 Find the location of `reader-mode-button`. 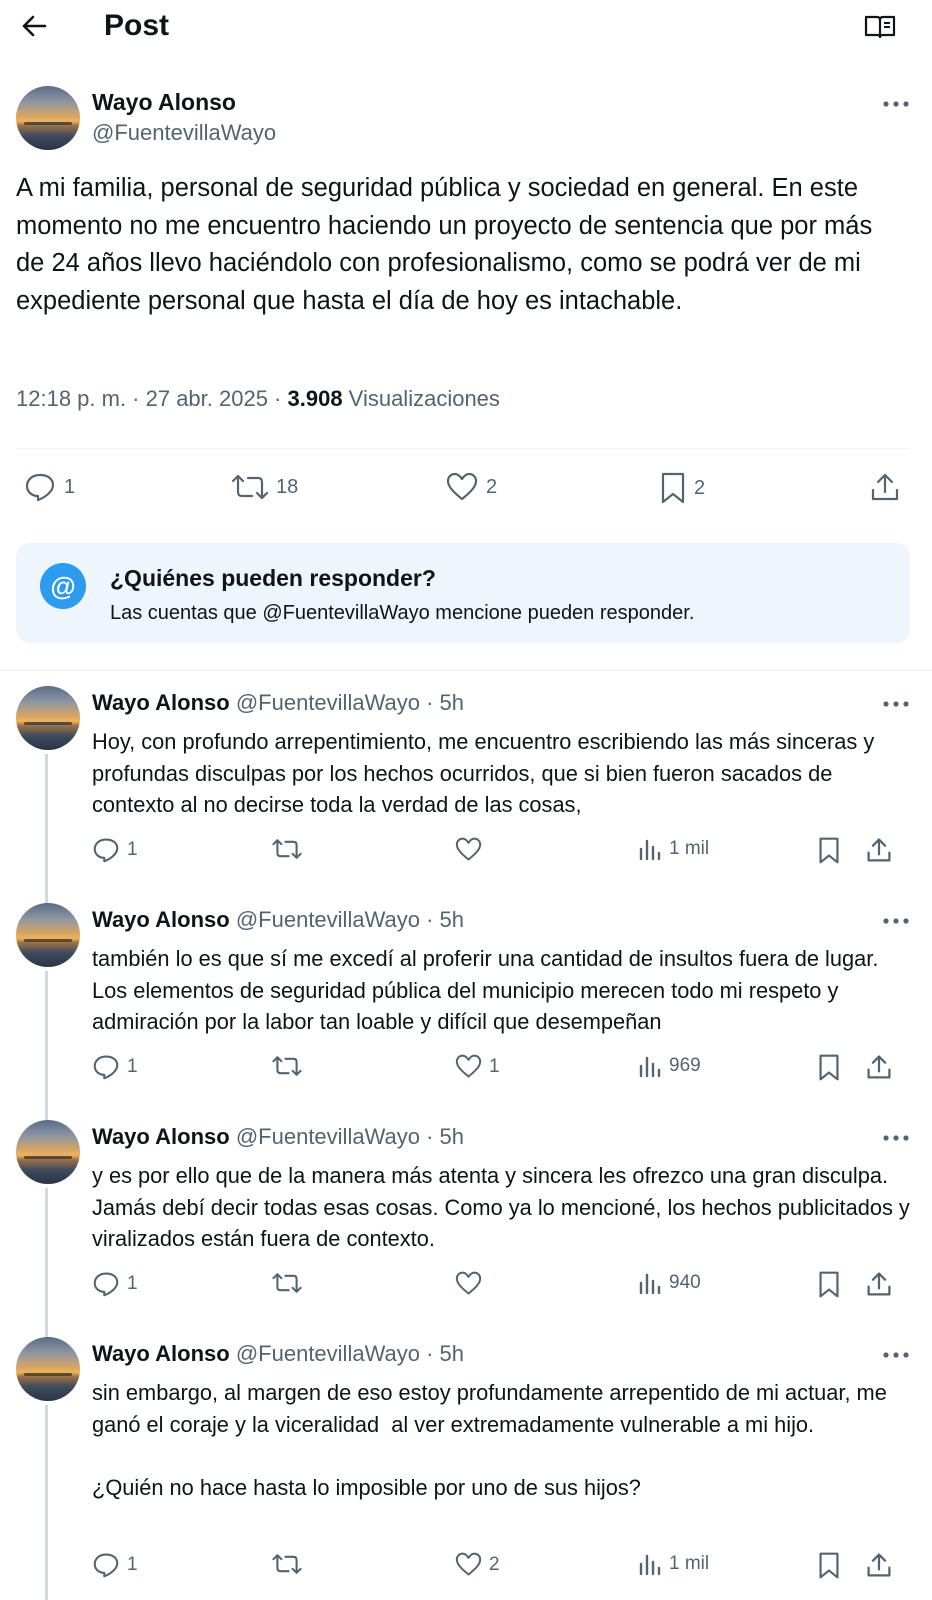

reader-mode-button is located at coordinates (880, 27).